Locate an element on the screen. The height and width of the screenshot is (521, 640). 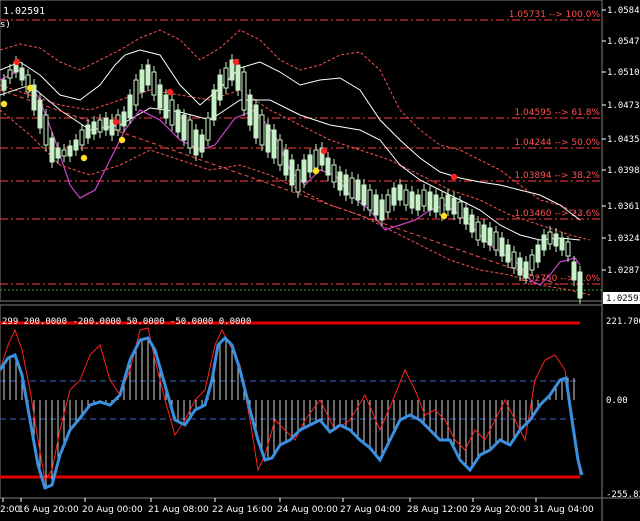
price-tick-label: 1.05840 is located at coordinates (623, 11).